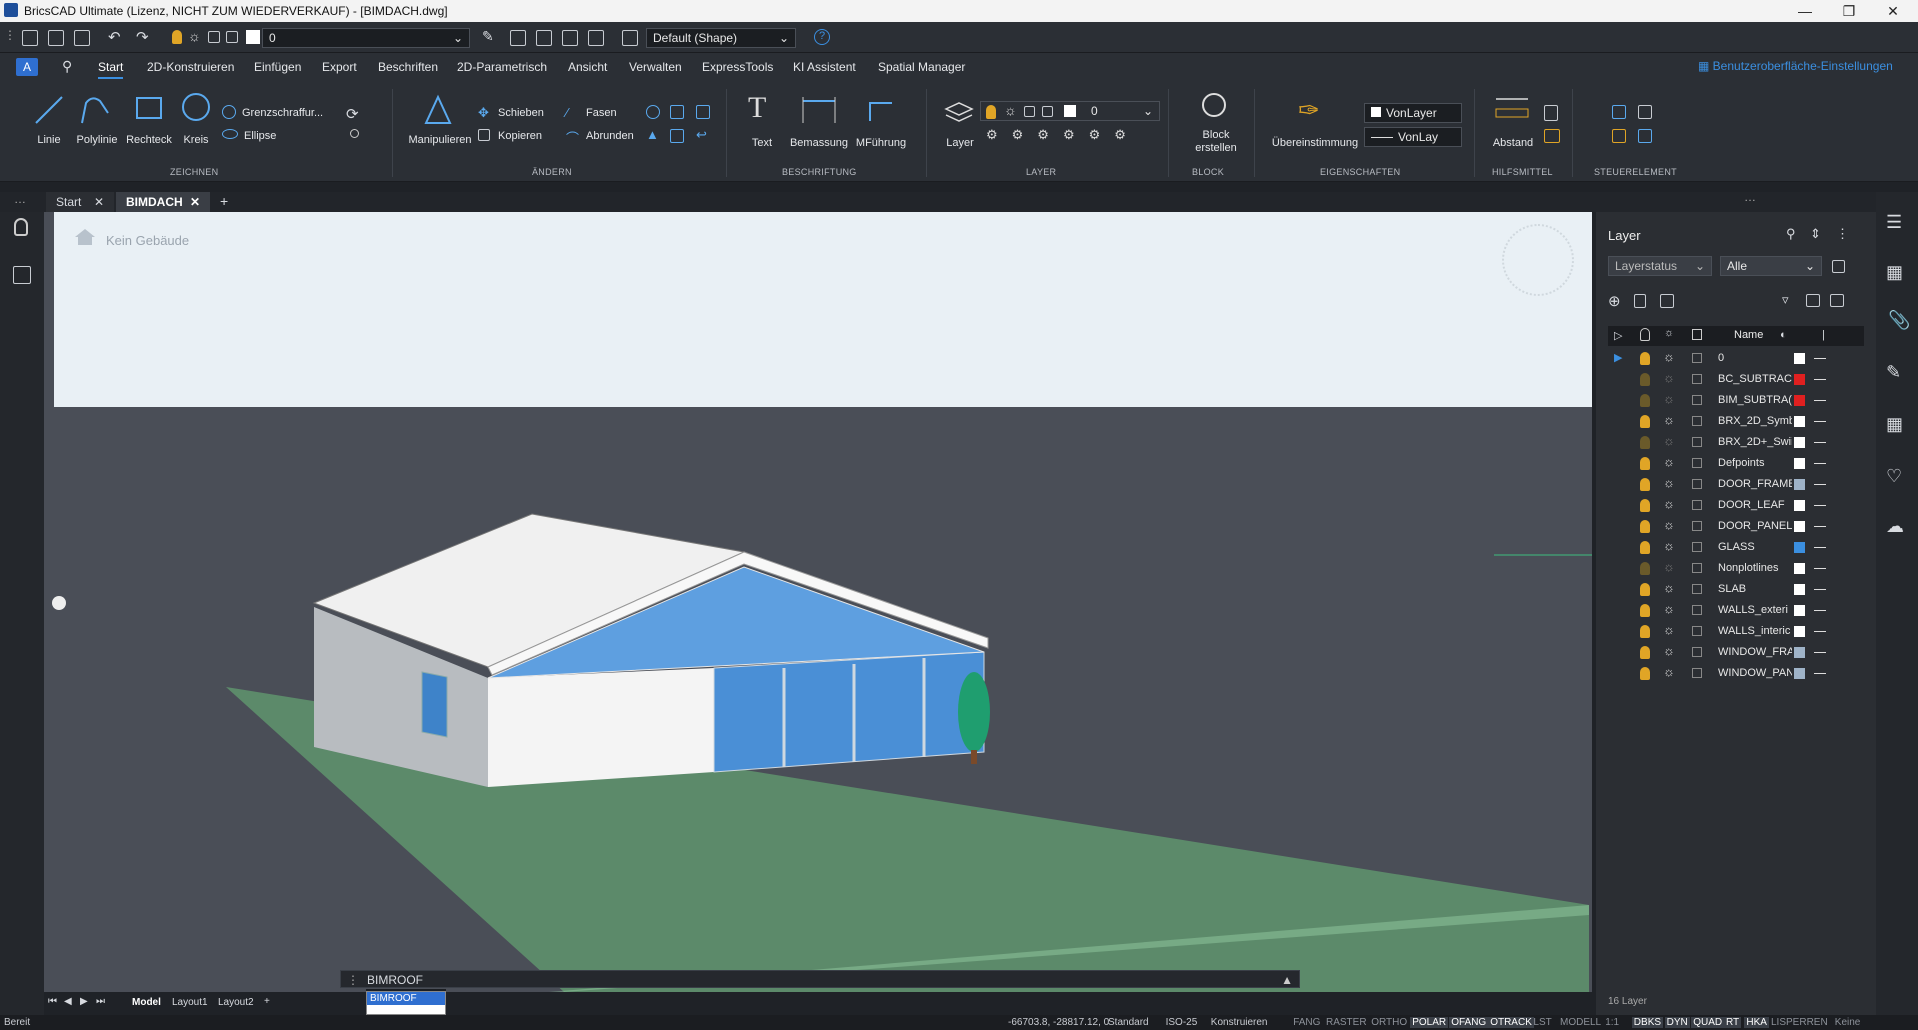 This screenshot has width=1918, height=1030. What do you see at coordinates (677, 136) in the screenshot?
I see `array-icon` at bounding box center [677, 136].